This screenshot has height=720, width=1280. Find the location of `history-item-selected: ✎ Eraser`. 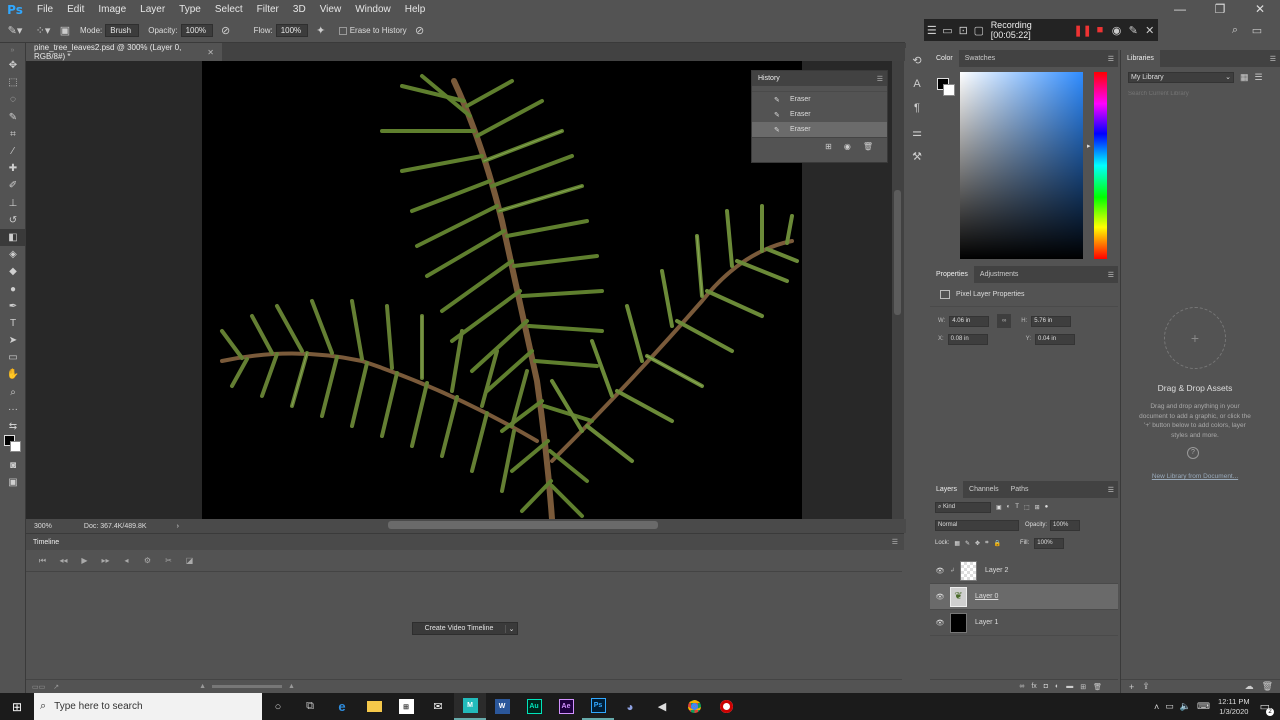

history-item-selected: ✎ Eraser is located at coordinates (819, 129).